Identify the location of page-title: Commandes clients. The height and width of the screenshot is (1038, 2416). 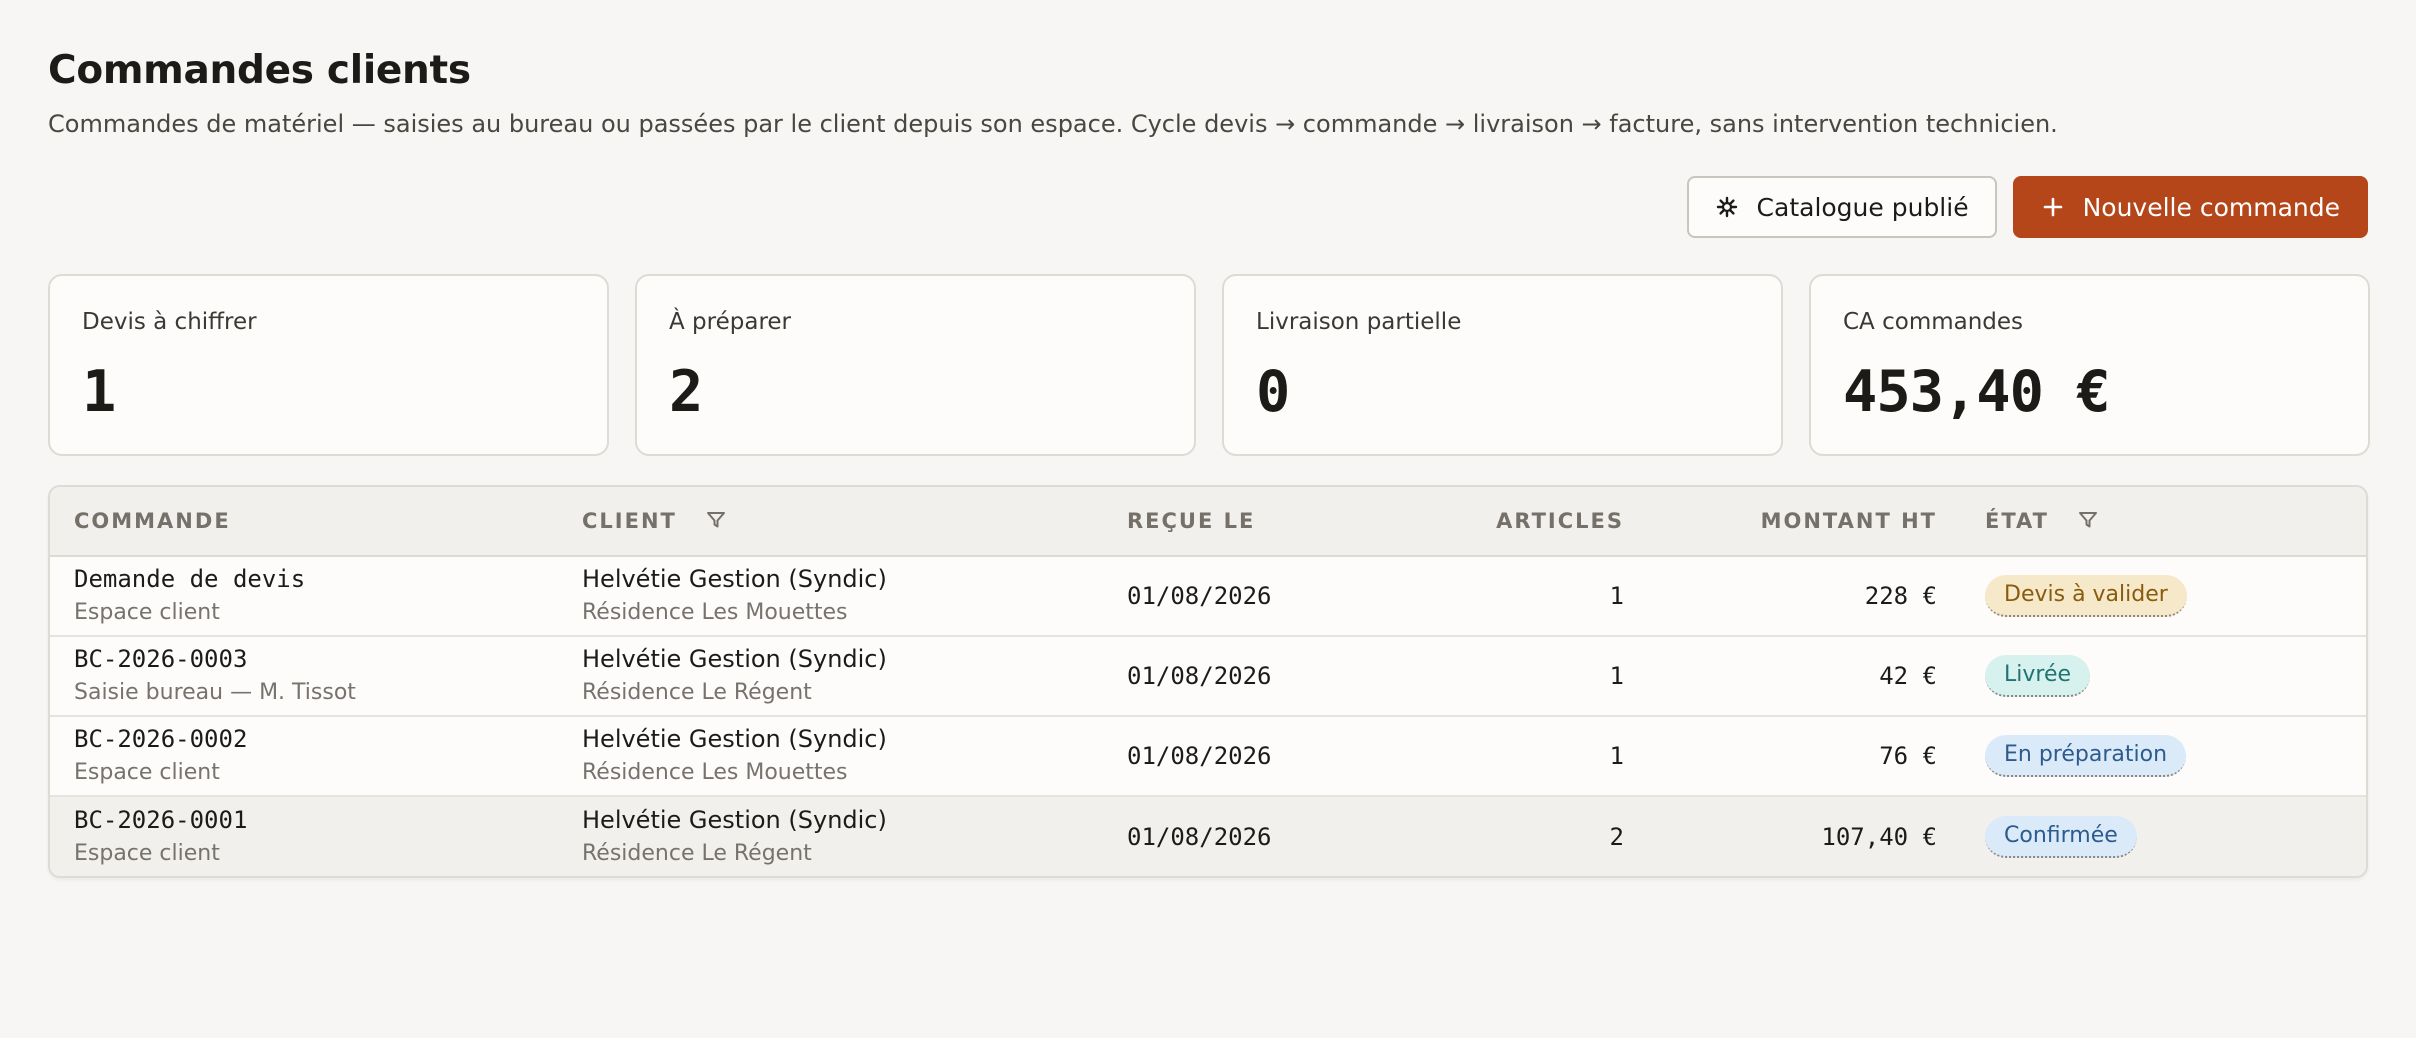
(259, 70).